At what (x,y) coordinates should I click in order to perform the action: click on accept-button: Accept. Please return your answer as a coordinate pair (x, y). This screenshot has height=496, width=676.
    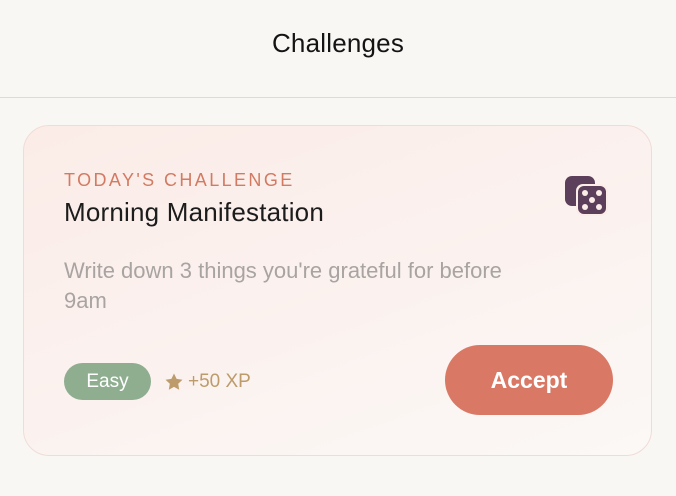
    Looking at the image, I should click on (529, 380).